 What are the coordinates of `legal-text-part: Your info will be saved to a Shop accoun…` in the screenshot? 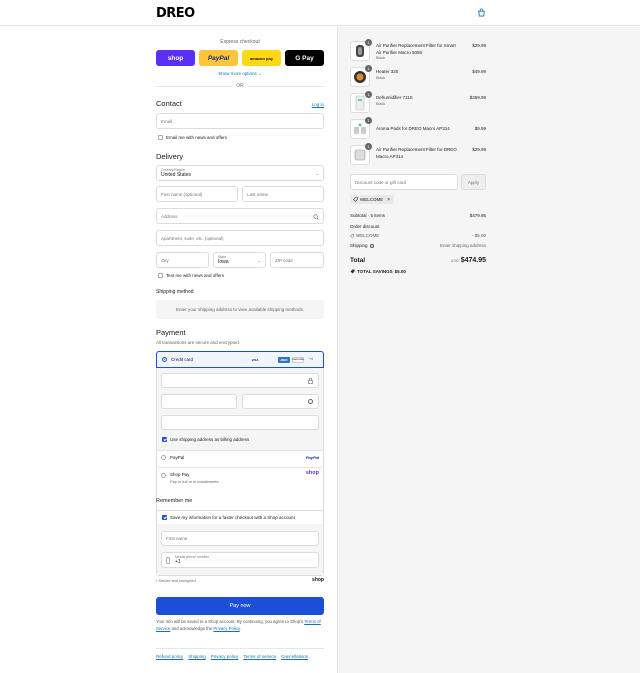 It's located at (230, 621).